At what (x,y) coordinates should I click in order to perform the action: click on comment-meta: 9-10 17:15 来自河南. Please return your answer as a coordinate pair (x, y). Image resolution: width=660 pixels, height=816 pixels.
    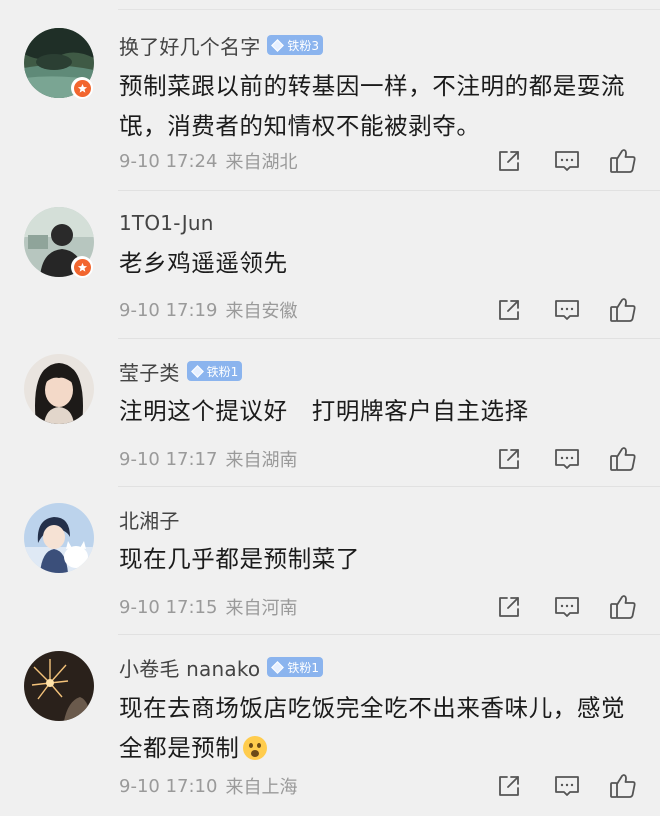
    Looking at the image, I should click on (208, 607).